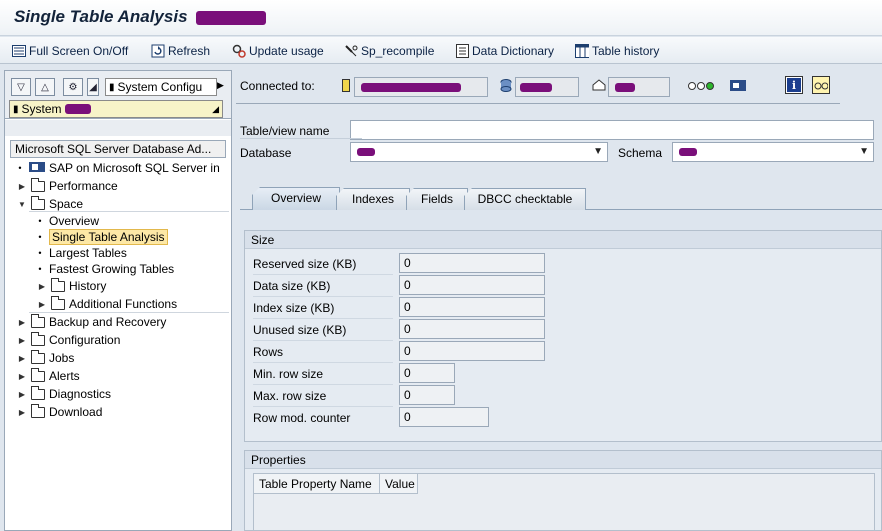  I want to click on tree-item-fastest-growing: • Fastest Growing Tables, so click(104, 269).